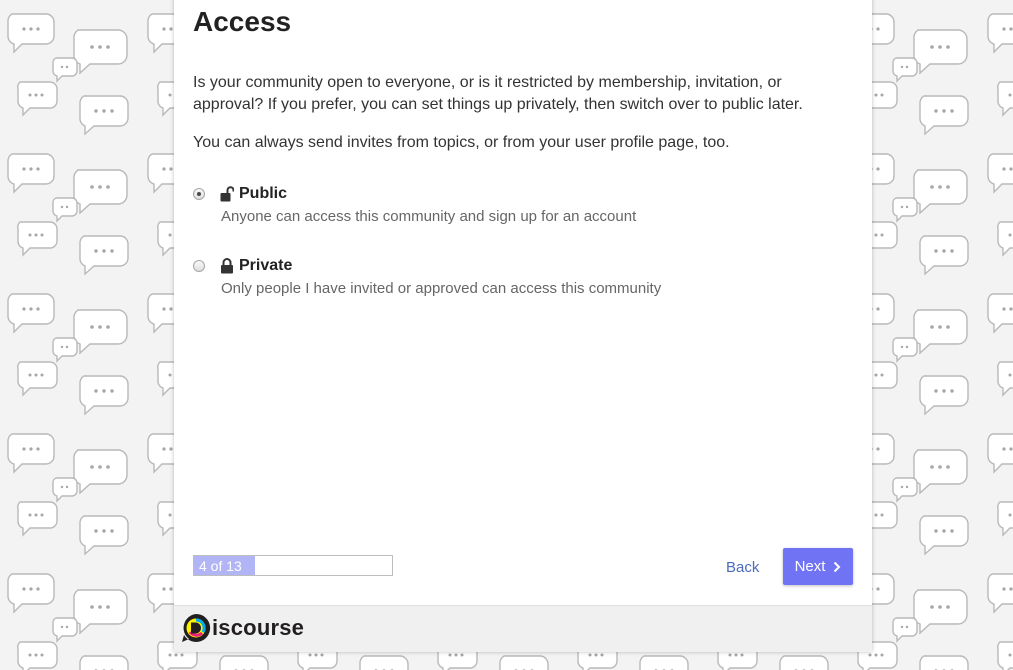 This screenshot has width=1013, height=670. What do you see at coordinates (810, 566) in the screenshot?
I see `next-button-label: Next` at bounding box center [810, 566].